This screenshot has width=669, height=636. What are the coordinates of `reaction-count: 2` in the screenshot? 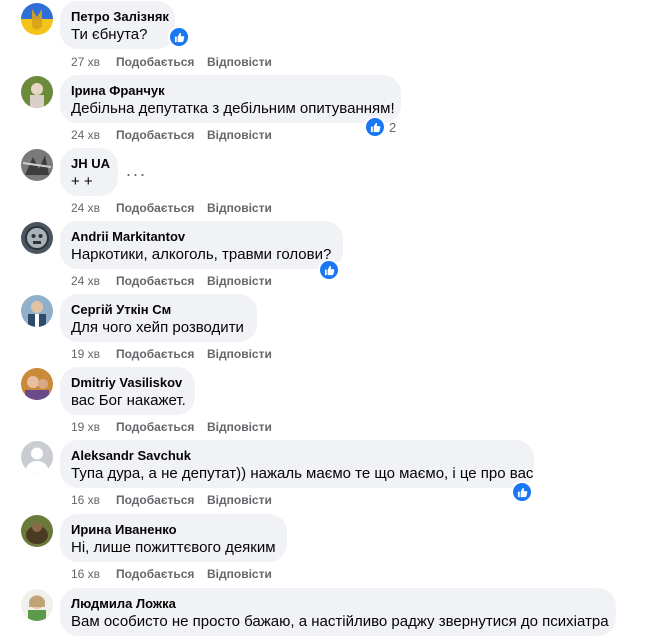 It's located at (393, 127).